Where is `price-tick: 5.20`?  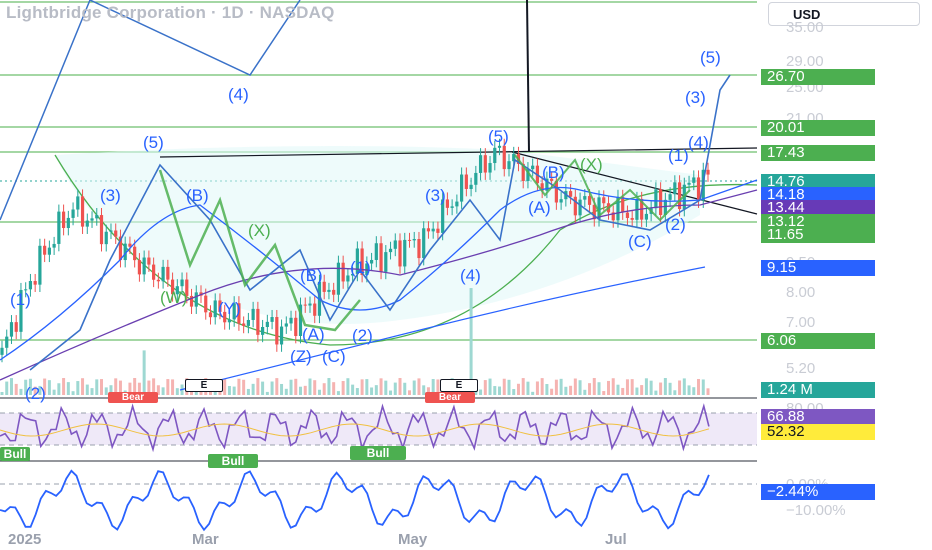
price-tick: 5.20 is located at coordinates (801, 368).